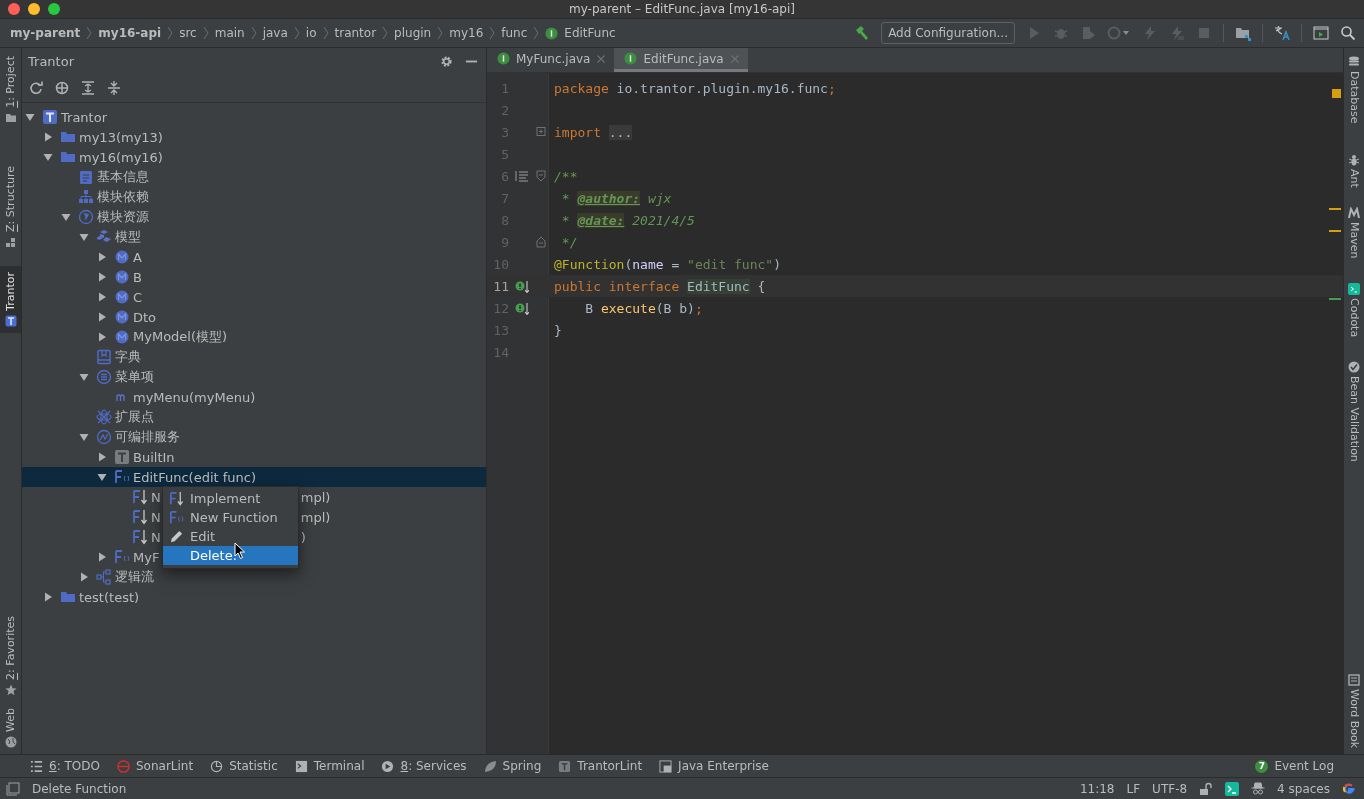 The image size is (1364, 799). What do you see at coordinates (446, 61) in the screenshot?
I see `settings-icon` at bounding box center [446, 61].